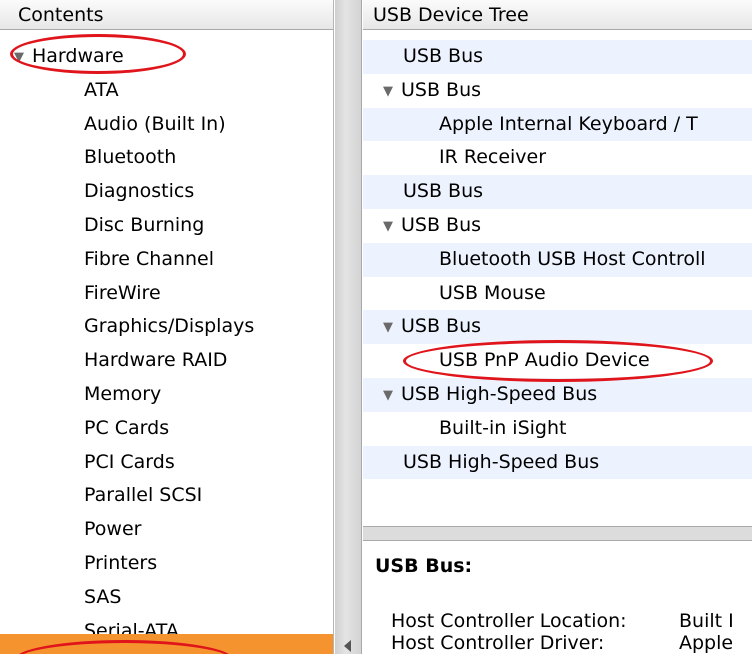 This screenshot has width=752, height=654. What do you see at coordinates (166, 644) in the screenshot?
I see `selected-contents-item` at bounding box center [166, 644].